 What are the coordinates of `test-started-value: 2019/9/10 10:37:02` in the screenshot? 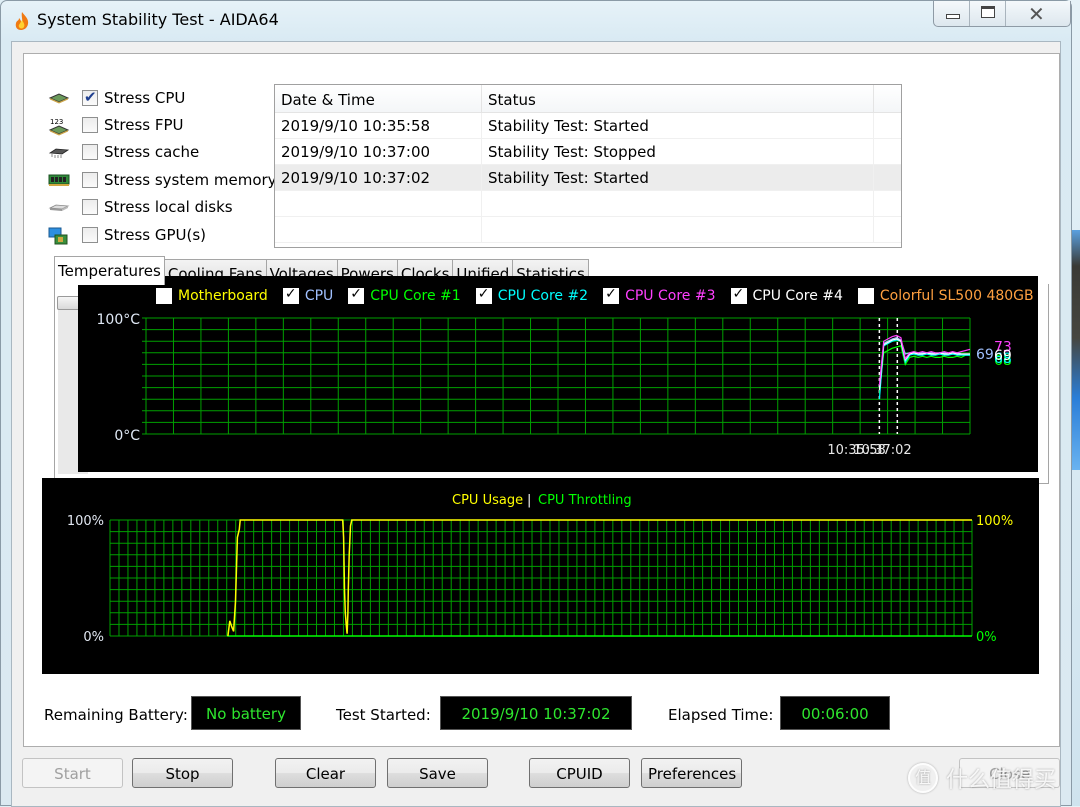 It's located at (536, 713).